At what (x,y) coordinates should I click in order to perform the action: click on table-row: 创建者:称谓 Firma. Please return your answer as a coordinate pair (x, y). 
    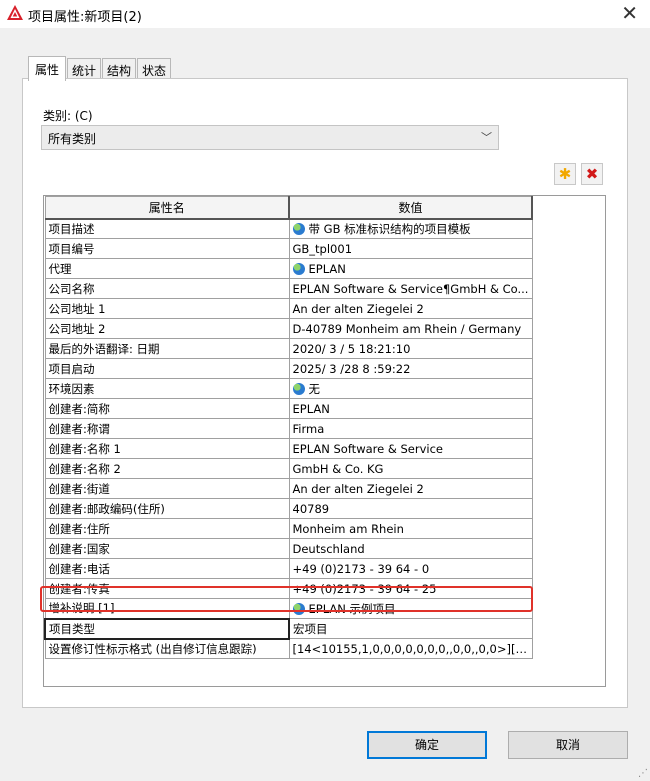
    Looking at the image, I should click on (288, 428).